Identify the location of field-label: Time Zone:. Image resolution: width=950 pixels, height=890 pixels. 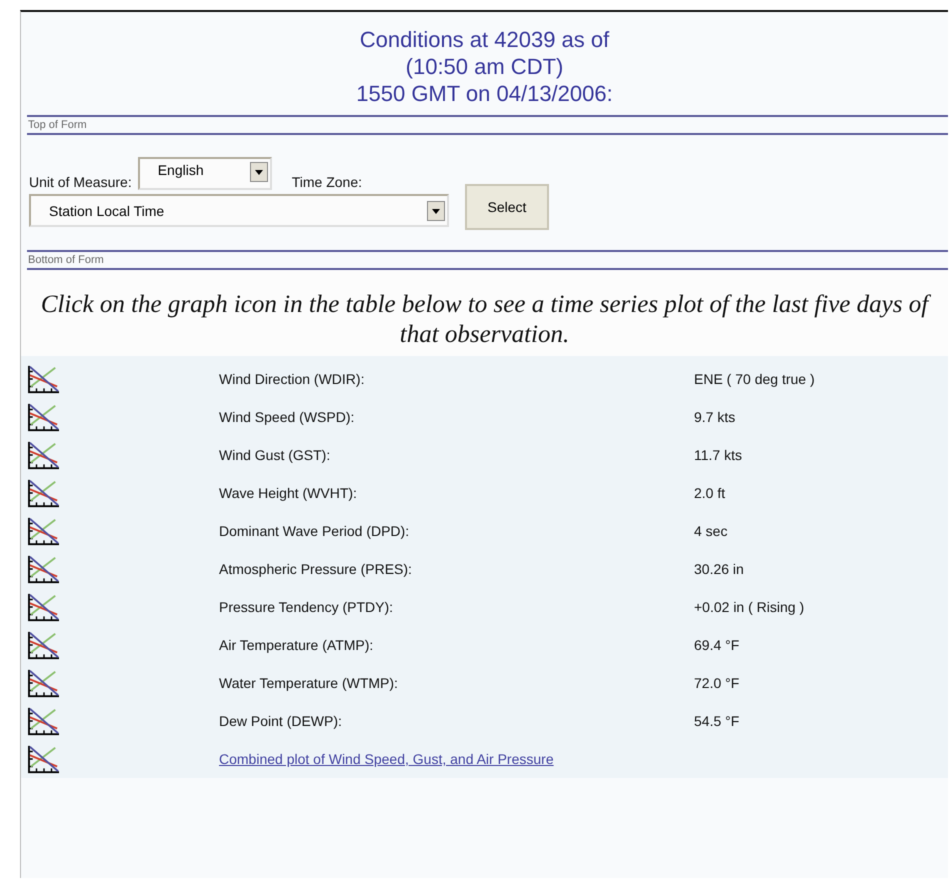
(327, 182).